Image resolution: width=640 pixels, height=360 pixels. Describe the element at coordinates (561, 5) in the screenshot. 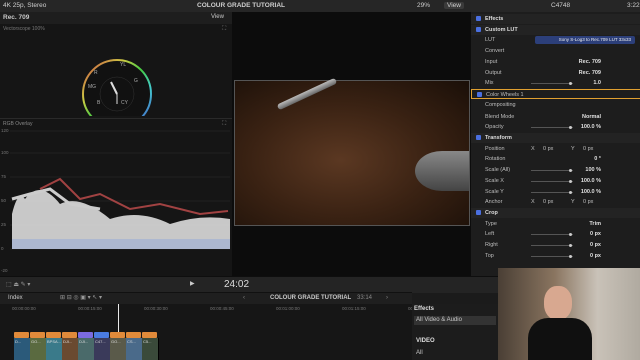

I see `clip-id: C4748` at that location.